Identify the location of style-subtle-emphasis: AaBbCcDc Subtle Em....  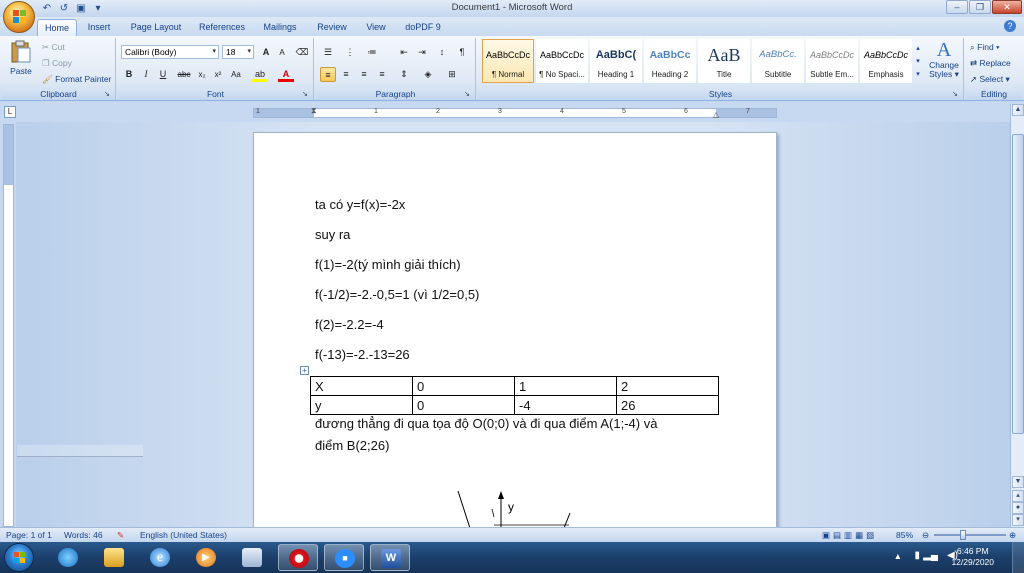
(832, 61).